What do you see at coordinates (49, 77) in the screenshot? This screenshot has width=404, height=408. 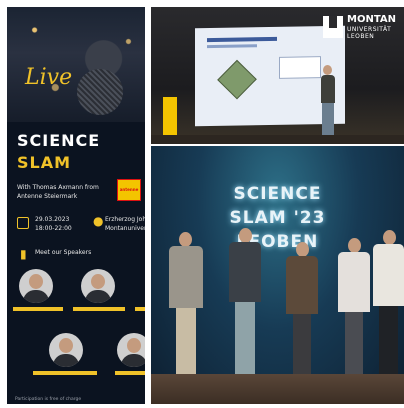 I see `live-script-text: Live` at bounding box center [49, 77].